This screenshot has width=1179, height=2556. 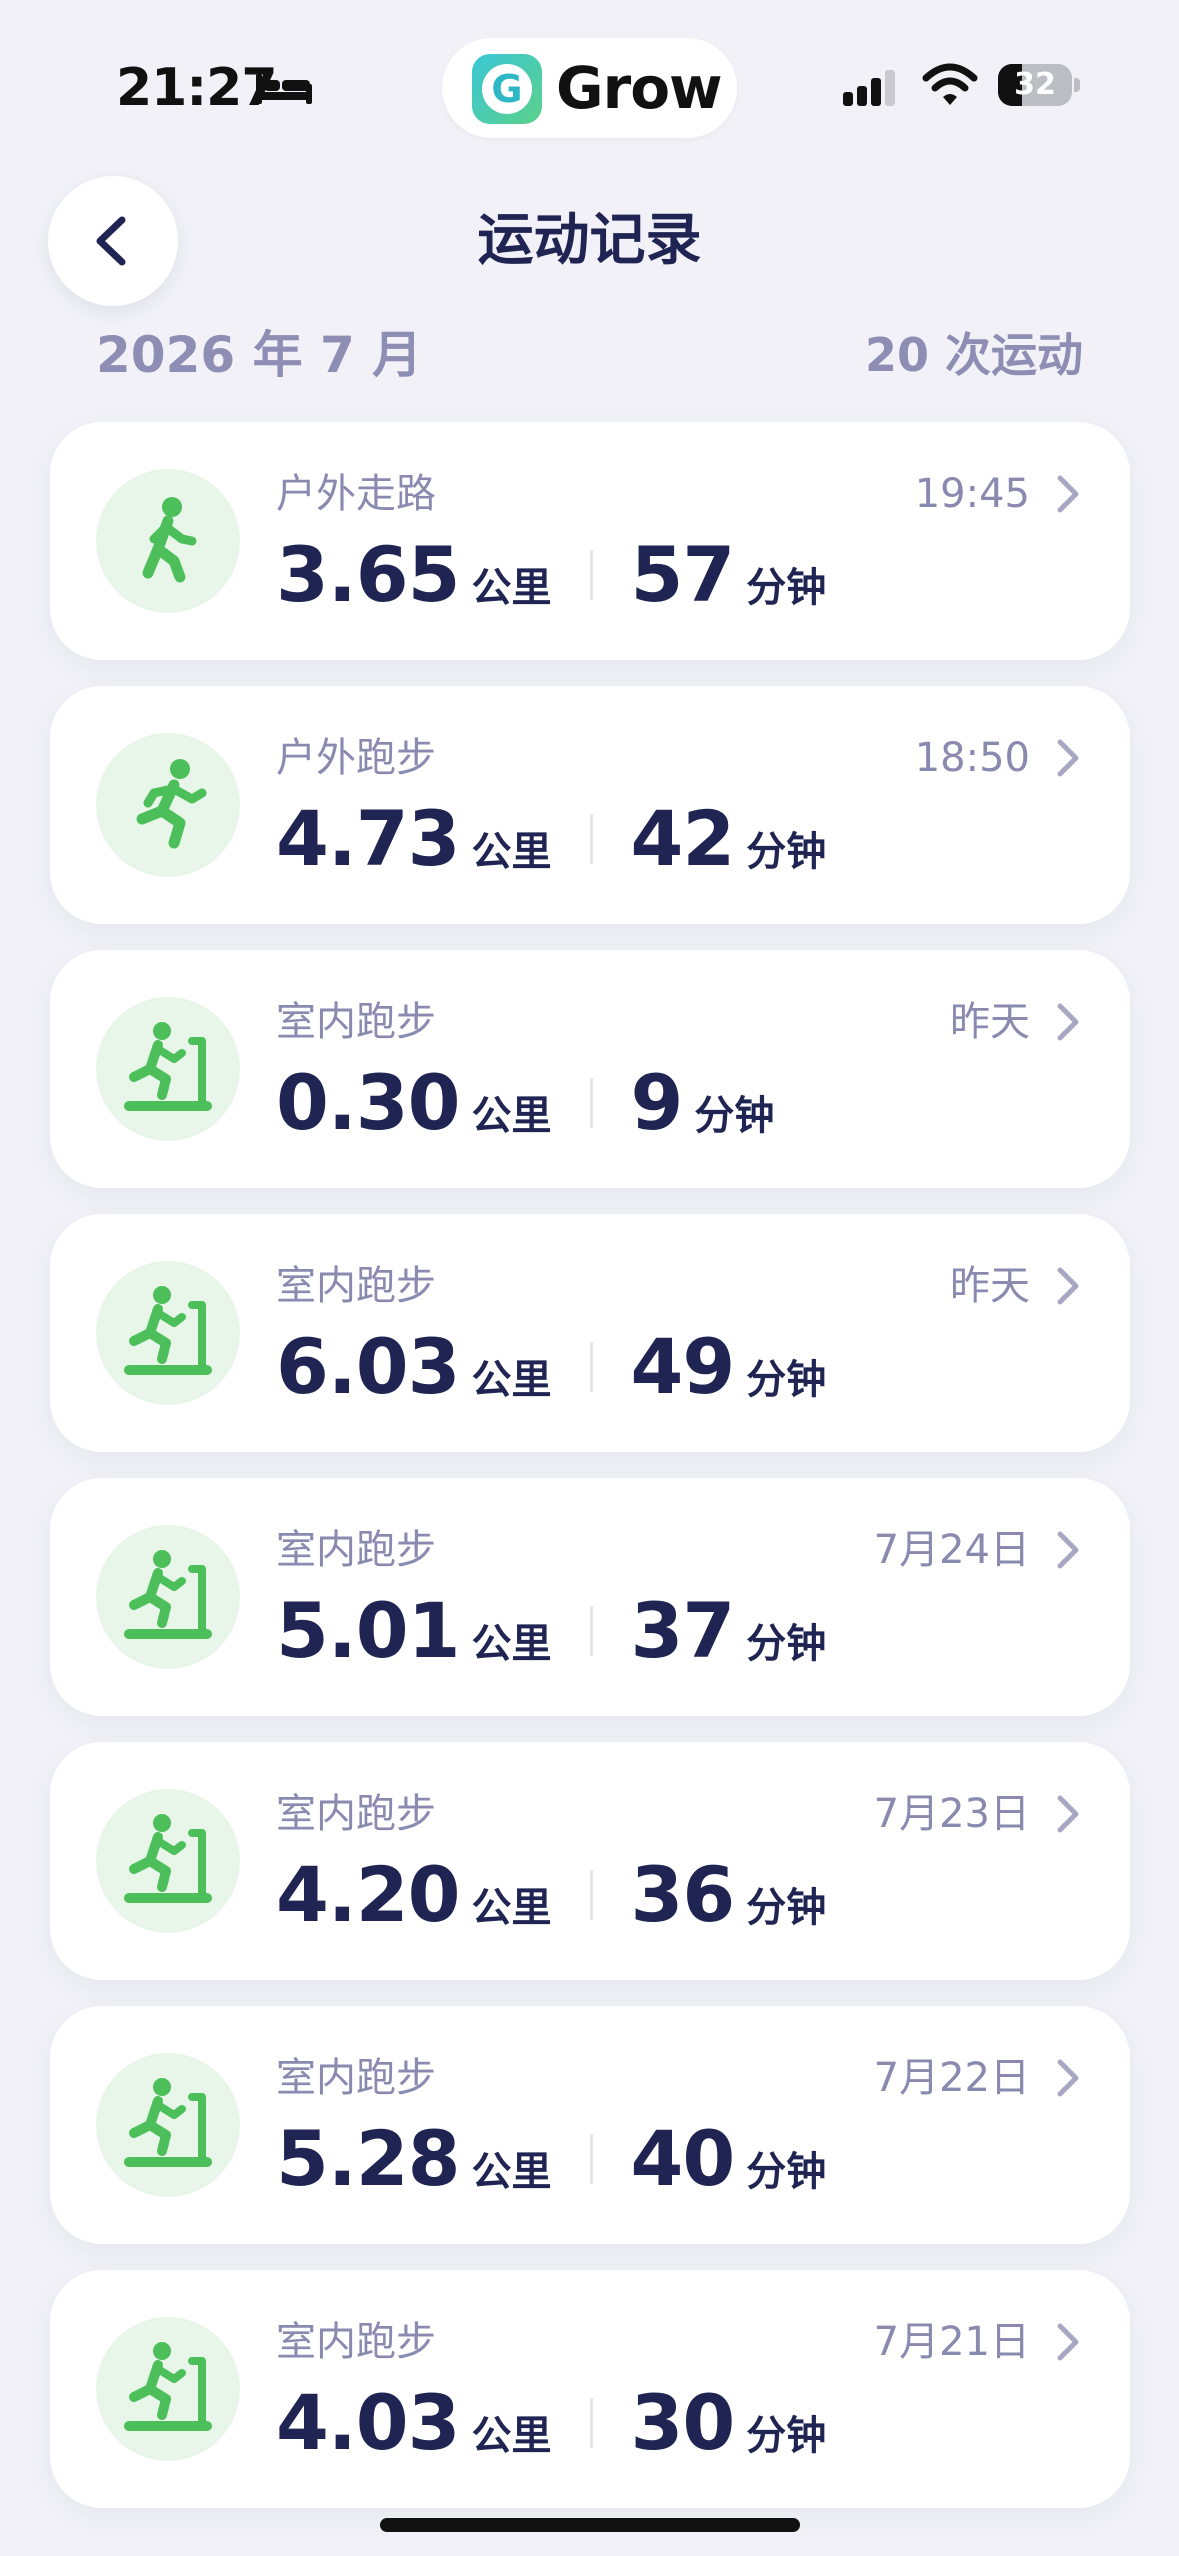 What do you see at coordinates (951, 2342) in the screenshot?
I see `workout-date: 7月21日` at bounding box center [951, 2342].